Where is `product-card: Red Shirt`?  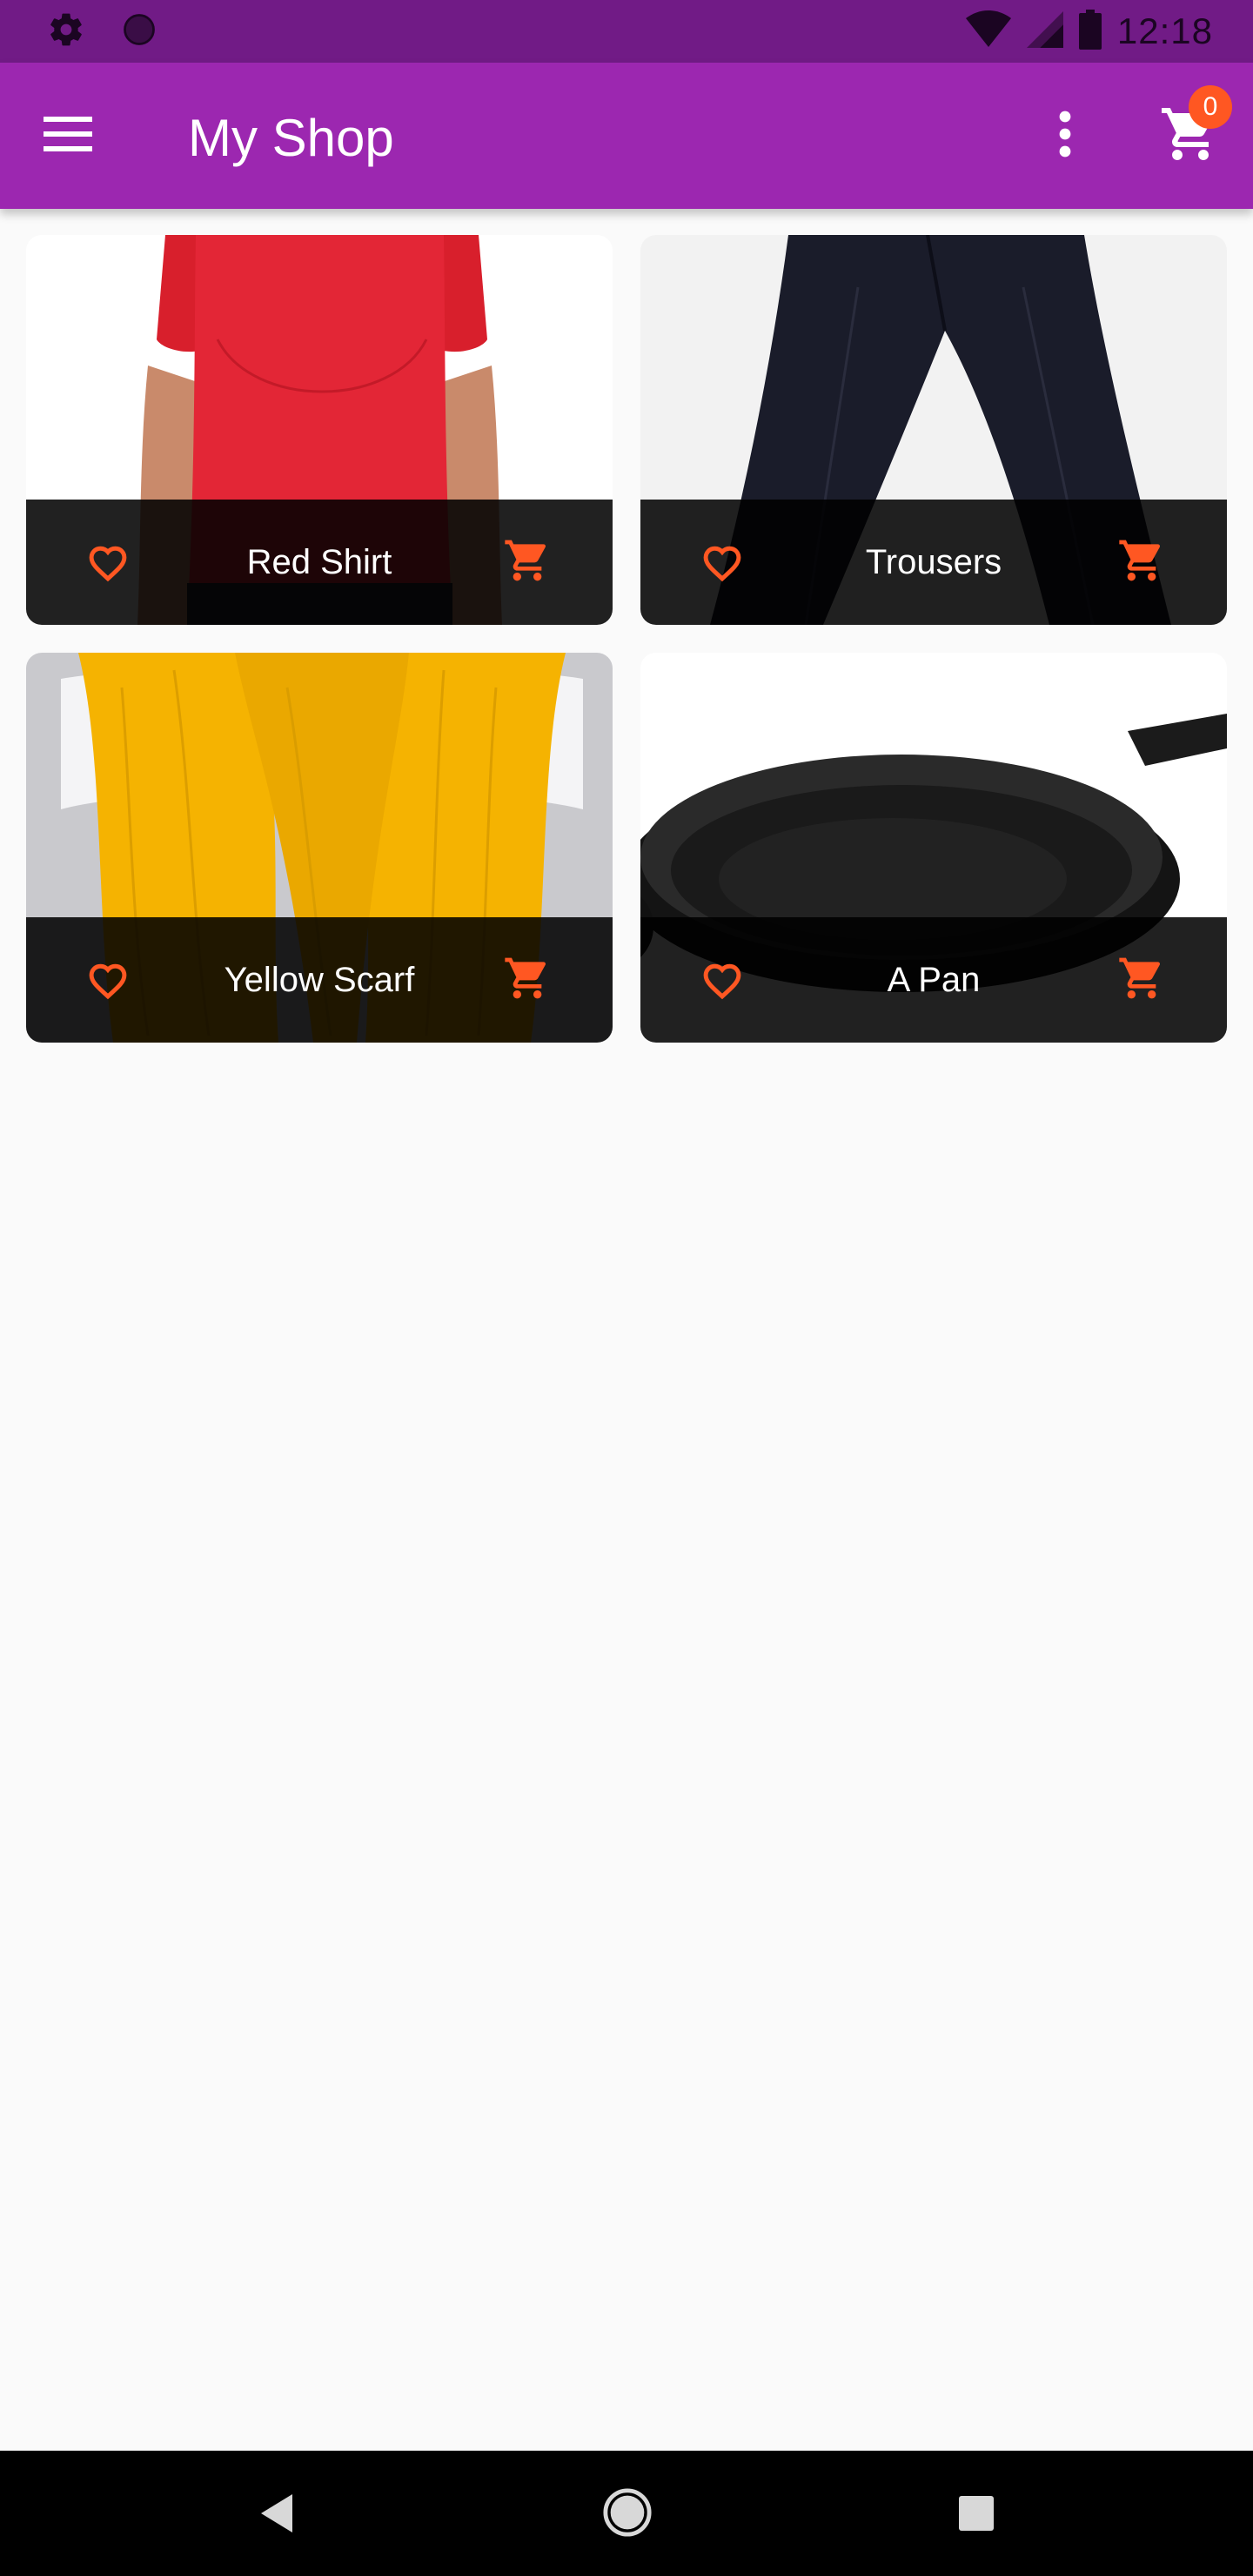
product-card: Red Shirt is located at coordinates (319, 430).